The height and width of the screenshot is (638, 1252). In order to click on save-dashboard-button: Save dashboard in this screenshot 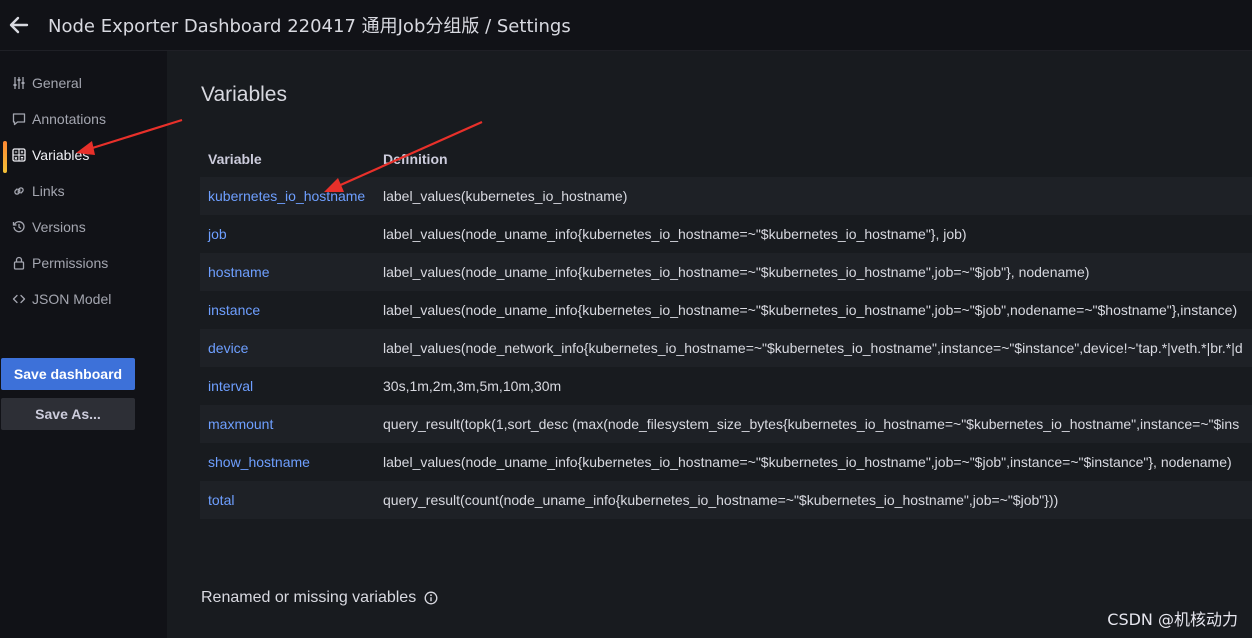, I will do `click(68, 374)`.